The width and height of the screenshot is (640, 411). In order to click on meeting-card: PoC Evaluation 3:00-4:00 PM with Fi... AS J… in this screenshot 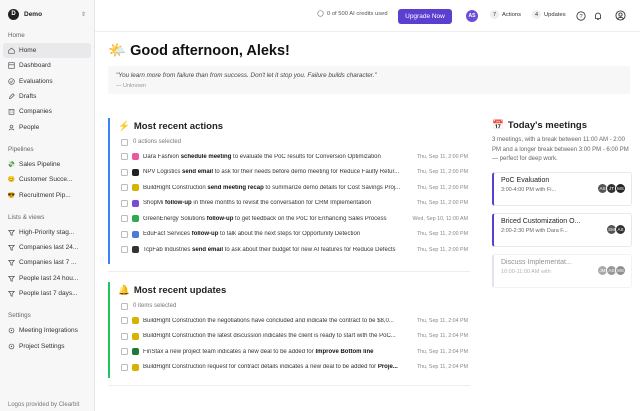, I will do `click(562, 188)`.